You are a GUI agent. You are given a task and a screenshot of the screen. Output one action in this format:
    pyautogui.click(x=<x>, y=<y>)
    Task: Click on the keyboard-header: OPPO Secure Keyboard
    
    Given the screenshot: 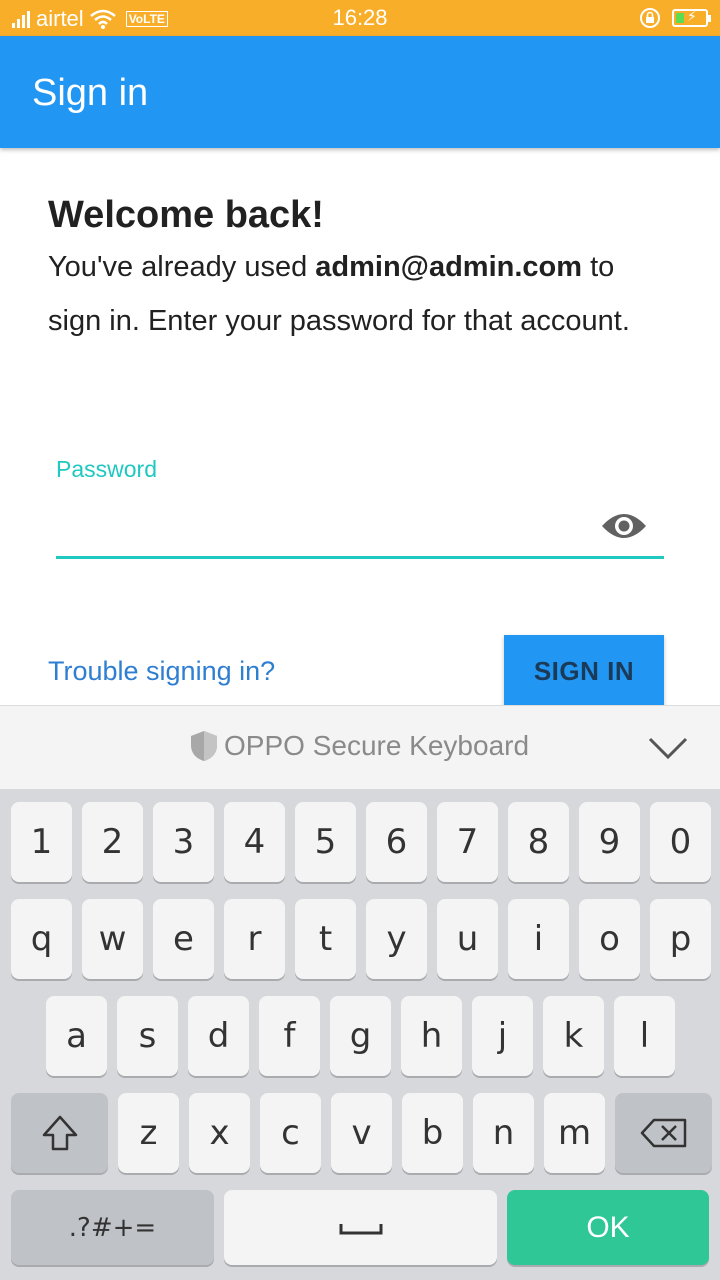 What is the action you would take?
    pyautogui.click(x=360, y=747)
    